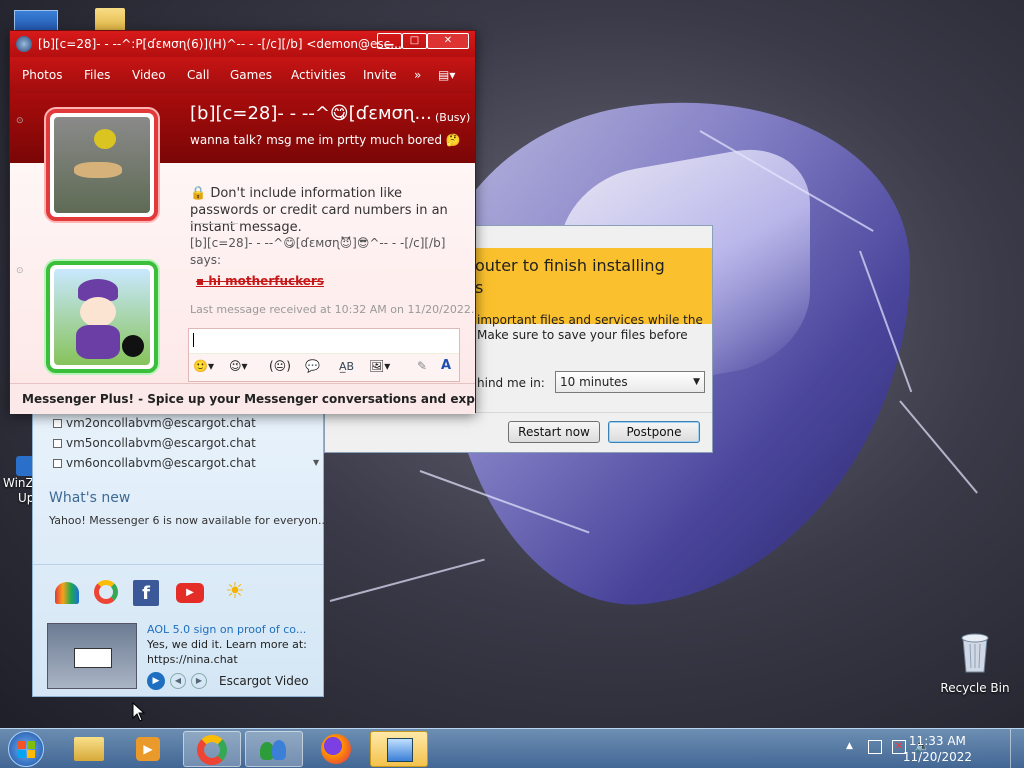  I want to click on video-url: https://nina.chat, so click(192, 659).